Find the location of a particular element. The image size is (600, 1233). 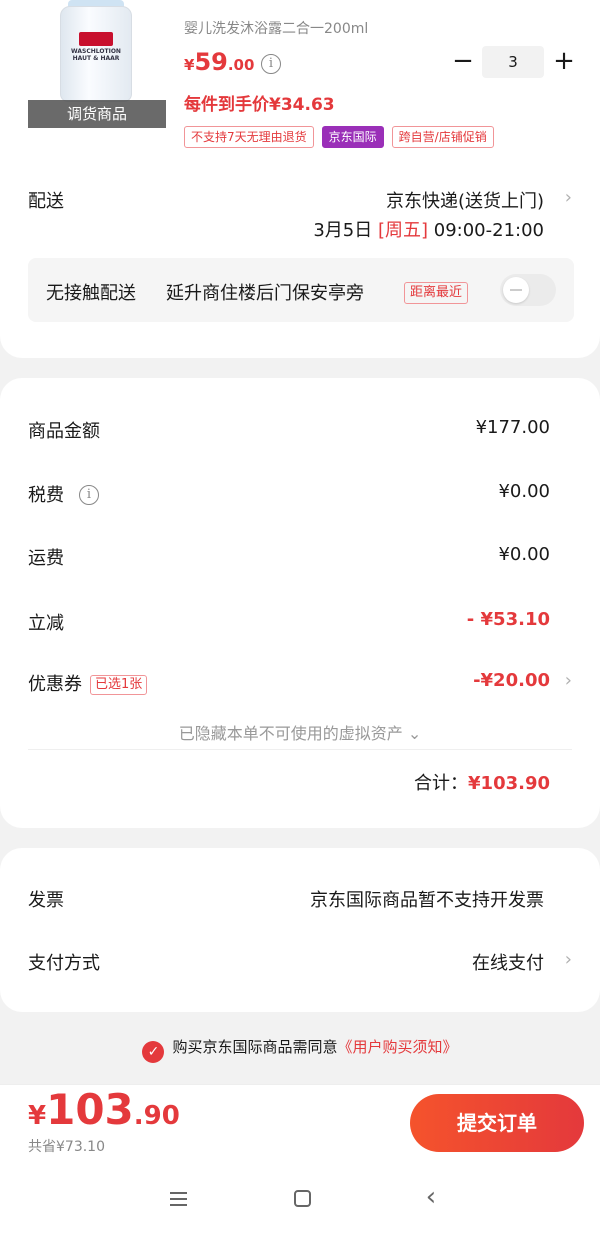

coupon-row: 优惠券 已选1张 -¥20.00 › is located at coordinates (300, 685).